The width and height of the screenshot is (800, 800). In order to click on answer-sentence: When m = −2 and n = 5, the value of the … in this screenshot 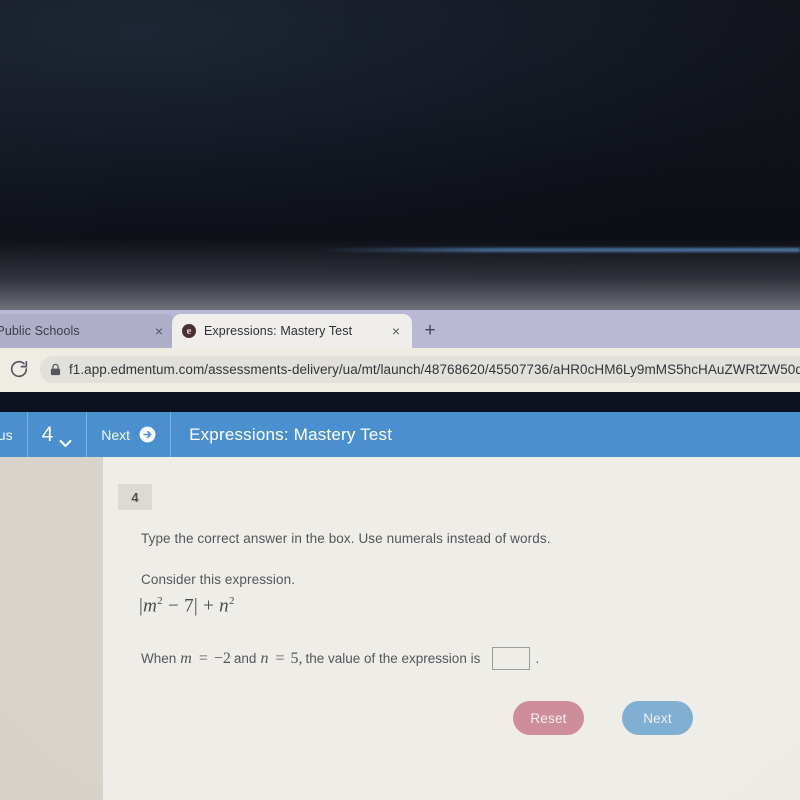, I will do `click(340, 658)`.